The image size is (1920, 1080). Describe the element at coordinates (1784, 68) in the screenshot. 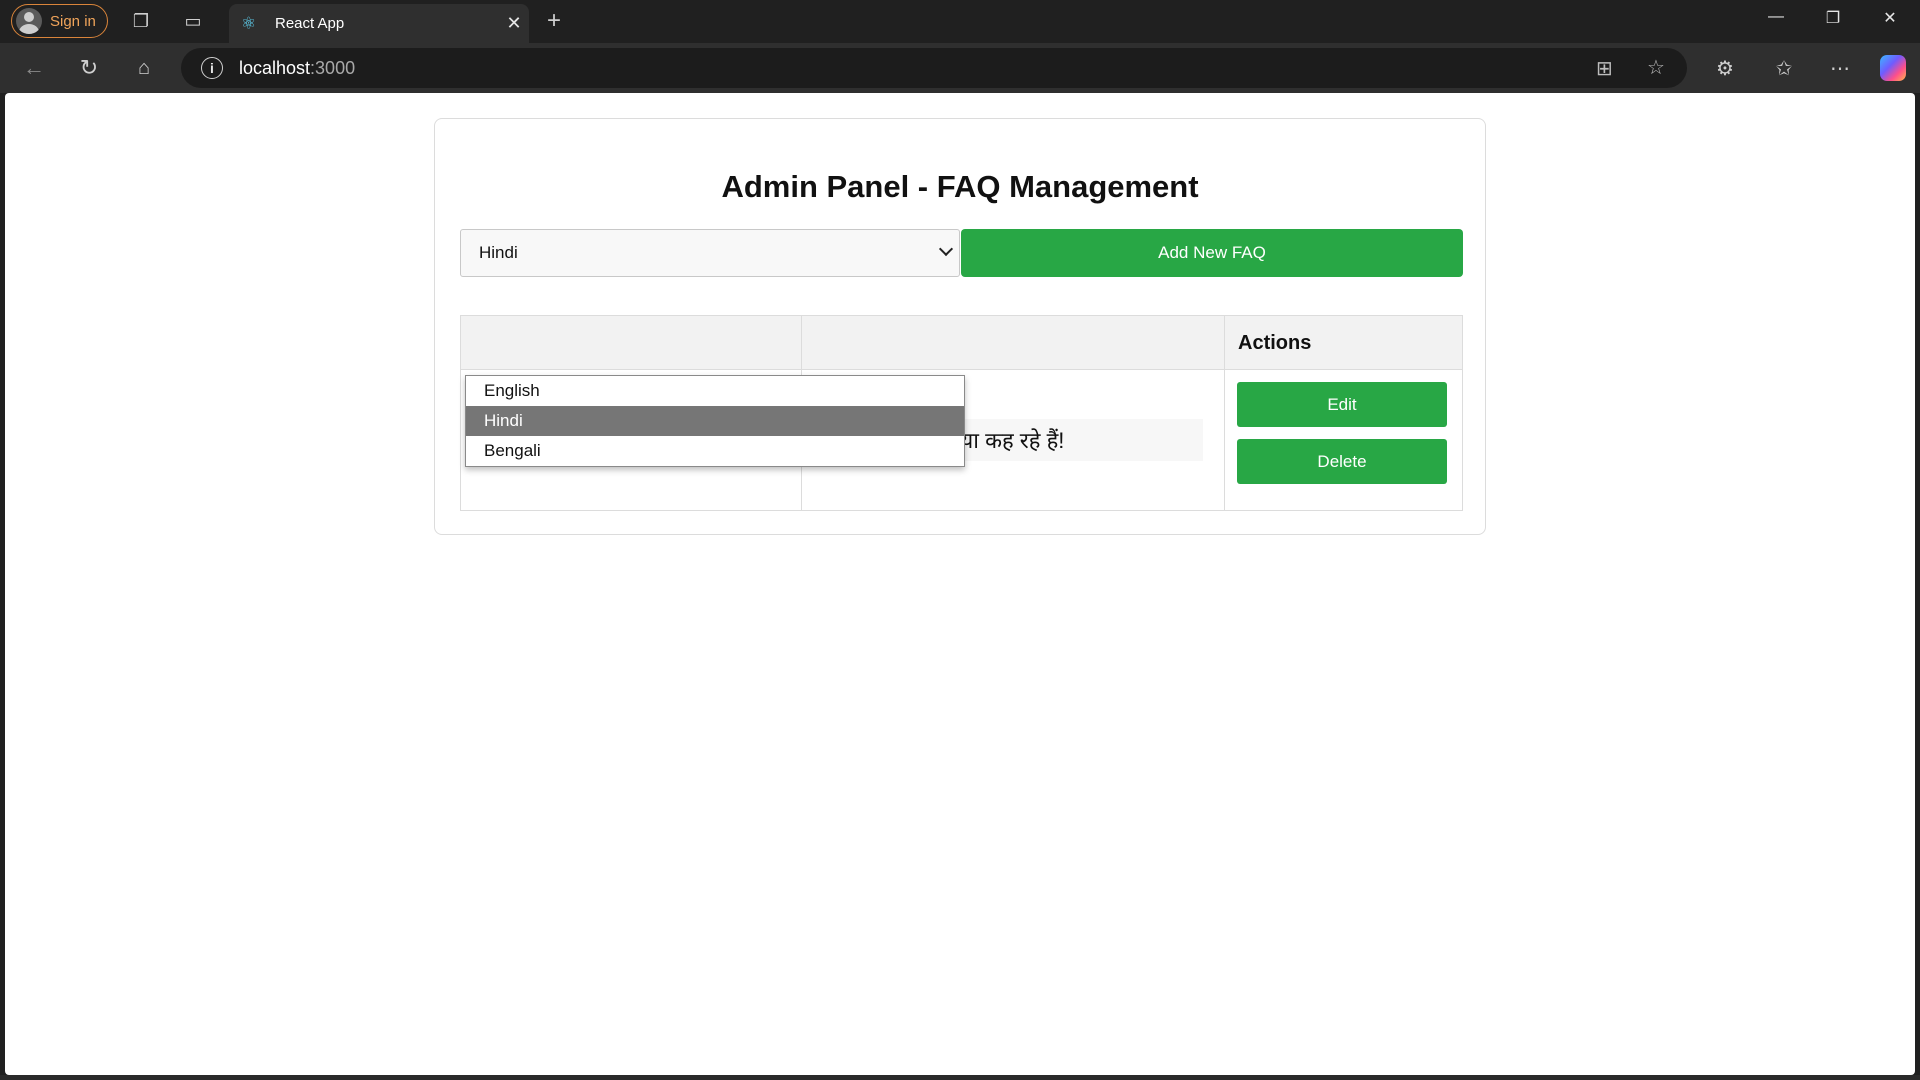

I see `favorites-icon: ✩` at that location.